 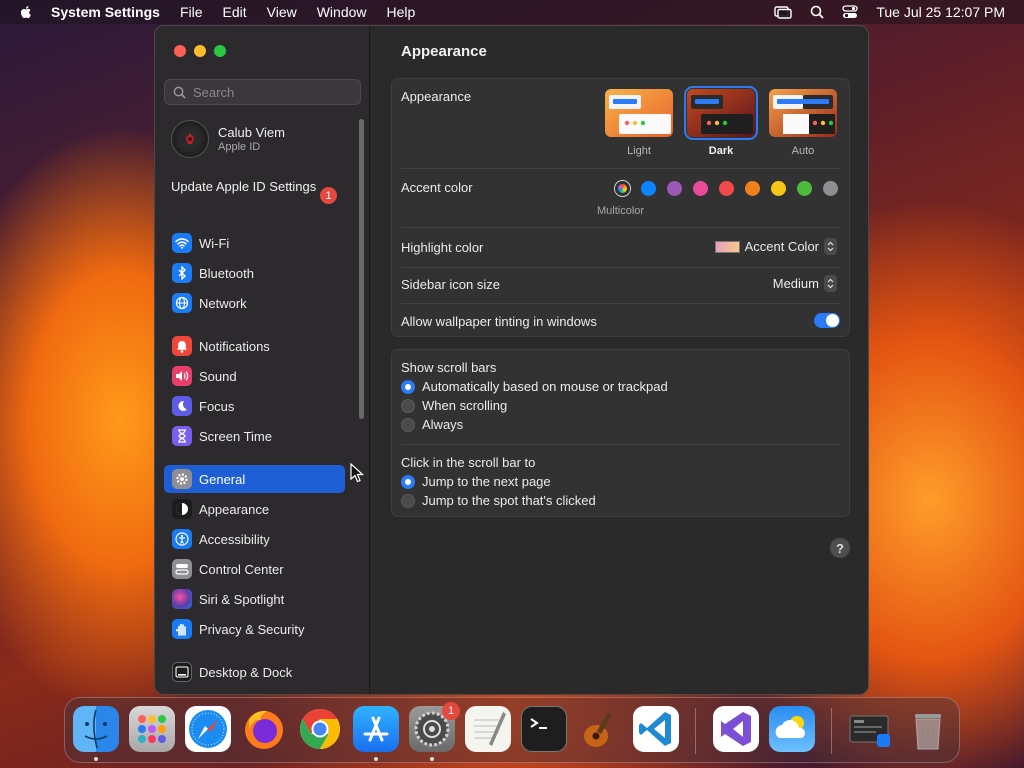 What do you see at coordinates (432, 759) in the screenshot?
I see `running-indicator` at bounding box center [432, 759].